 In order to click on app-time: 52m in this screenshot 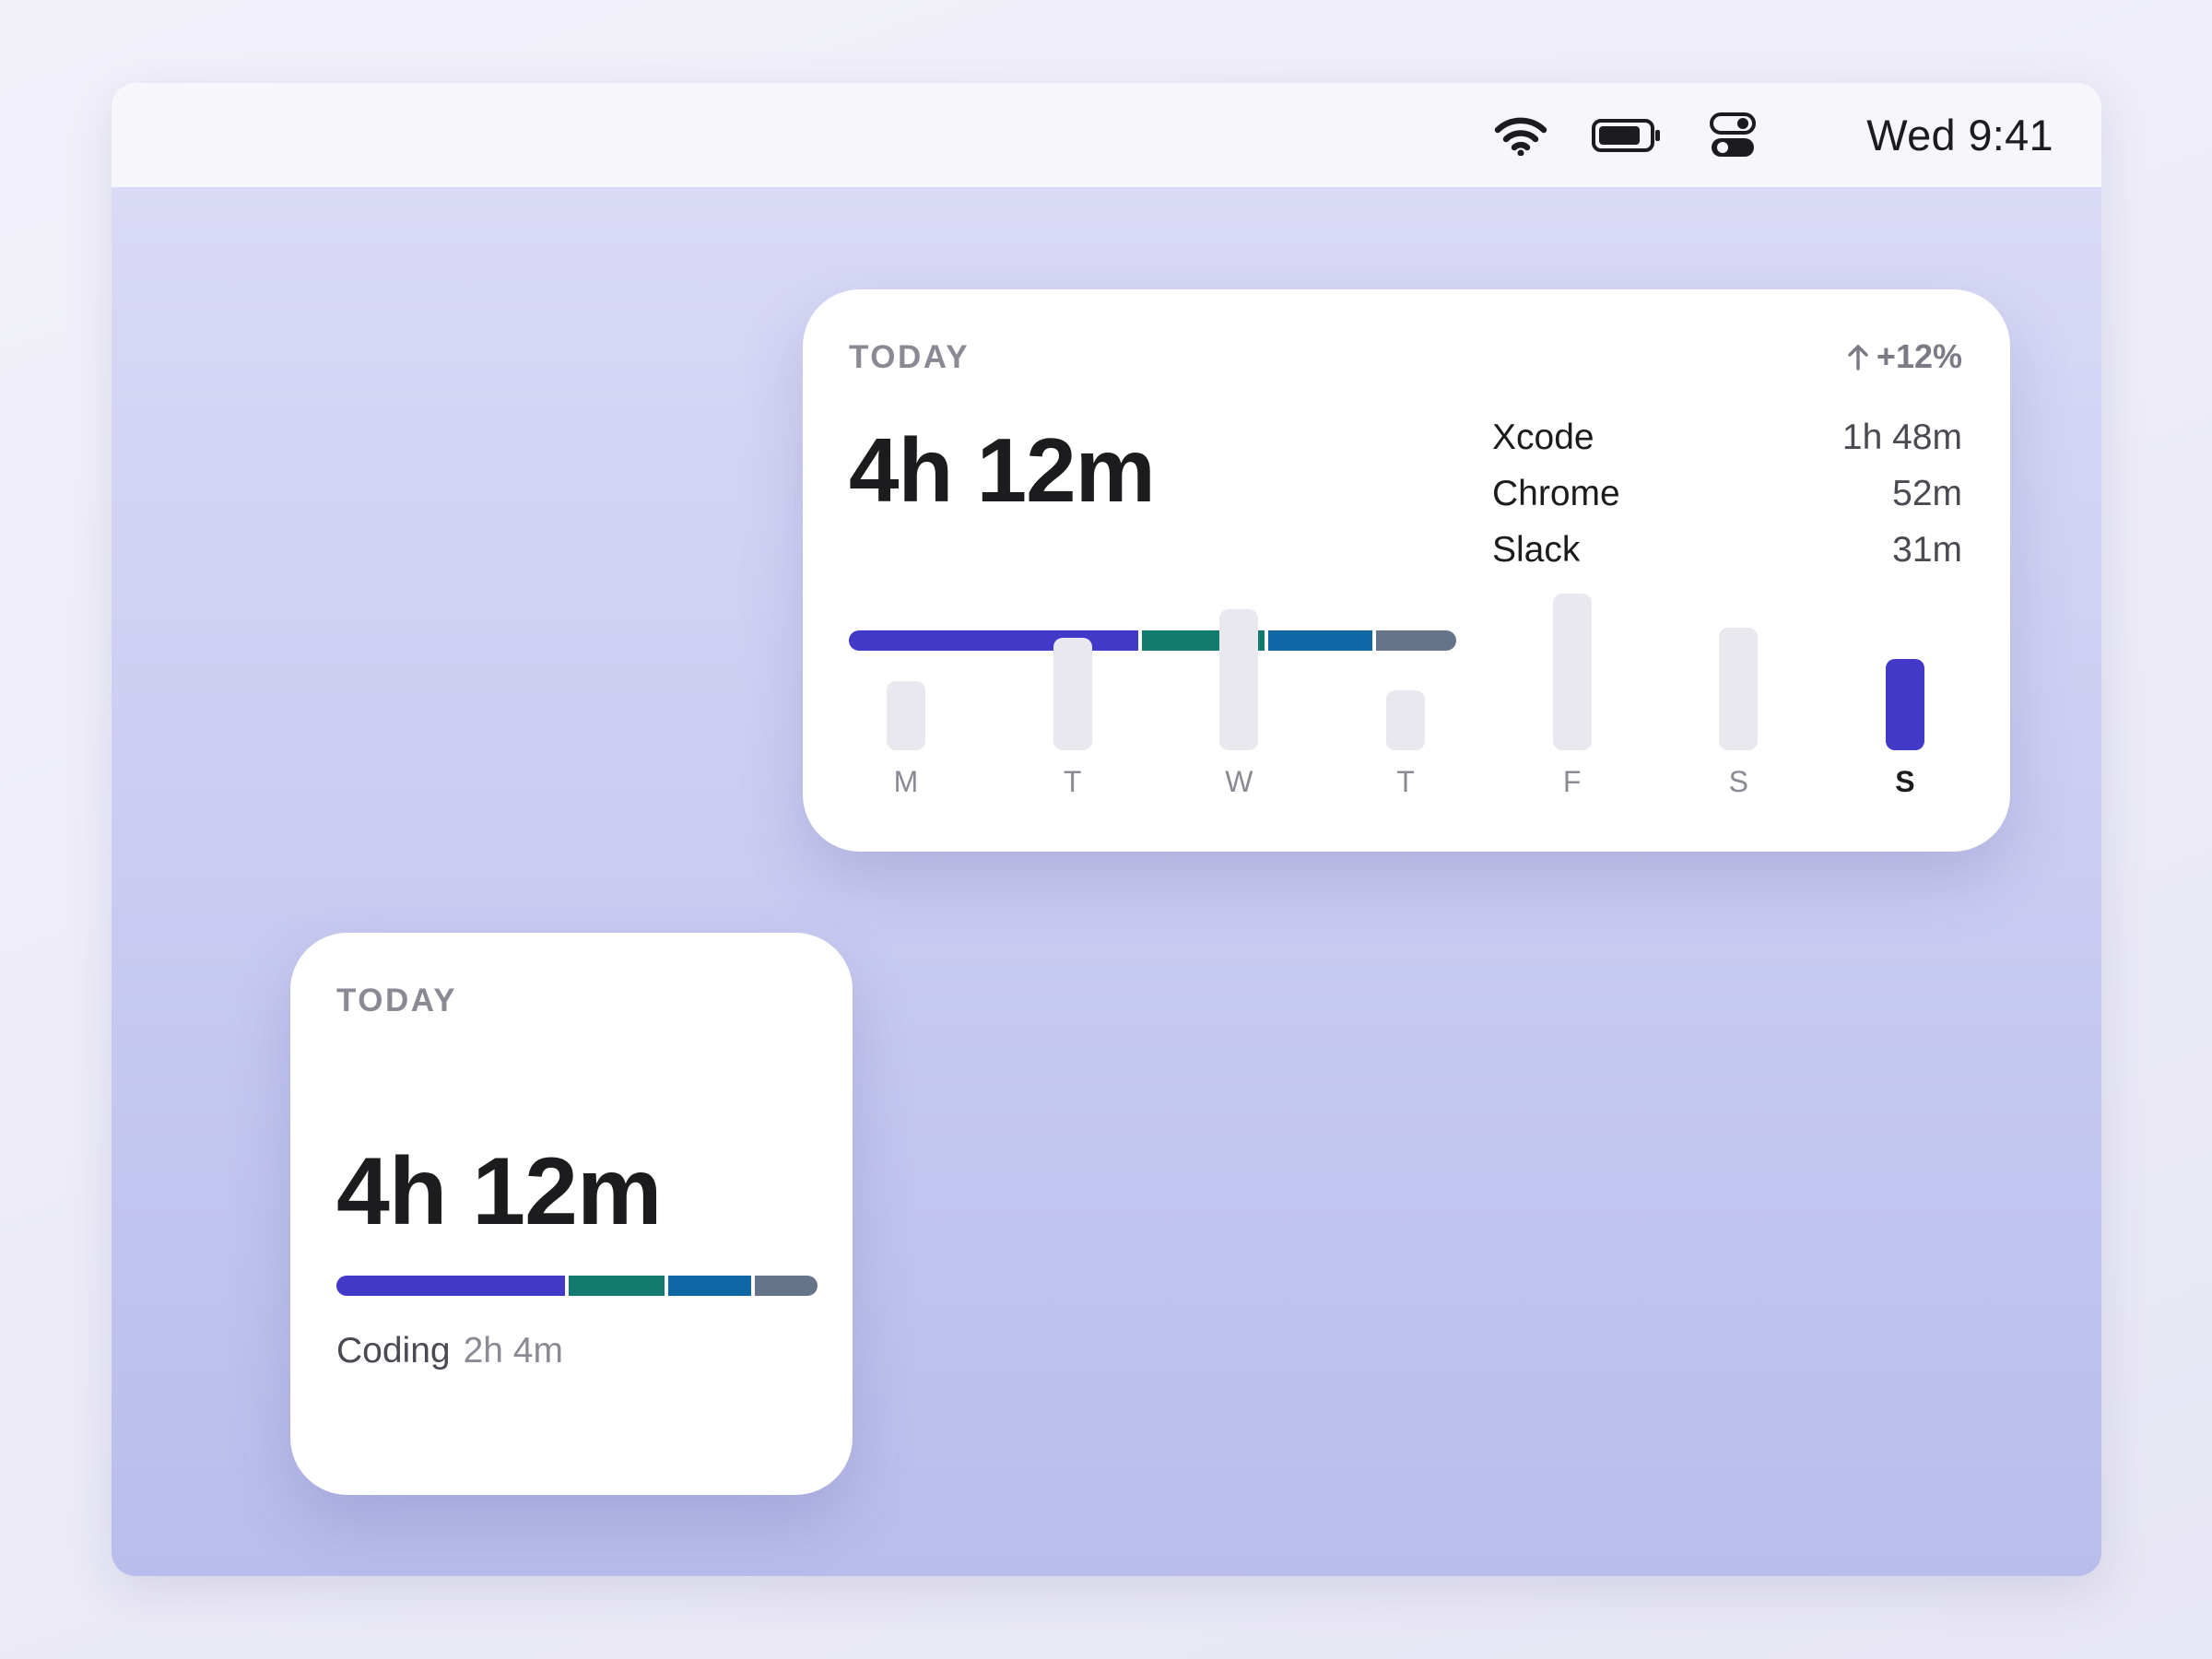, I will do `click(1927, 493)`.